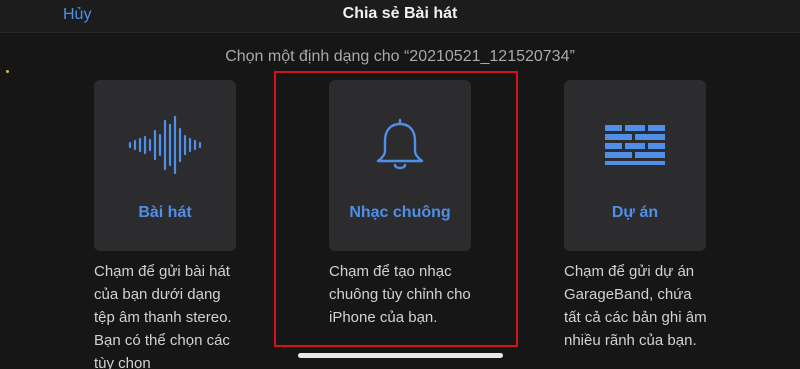 The height and width of the screenshot is (369, 800). I want to click on decorative-dot, so click(7, 71).